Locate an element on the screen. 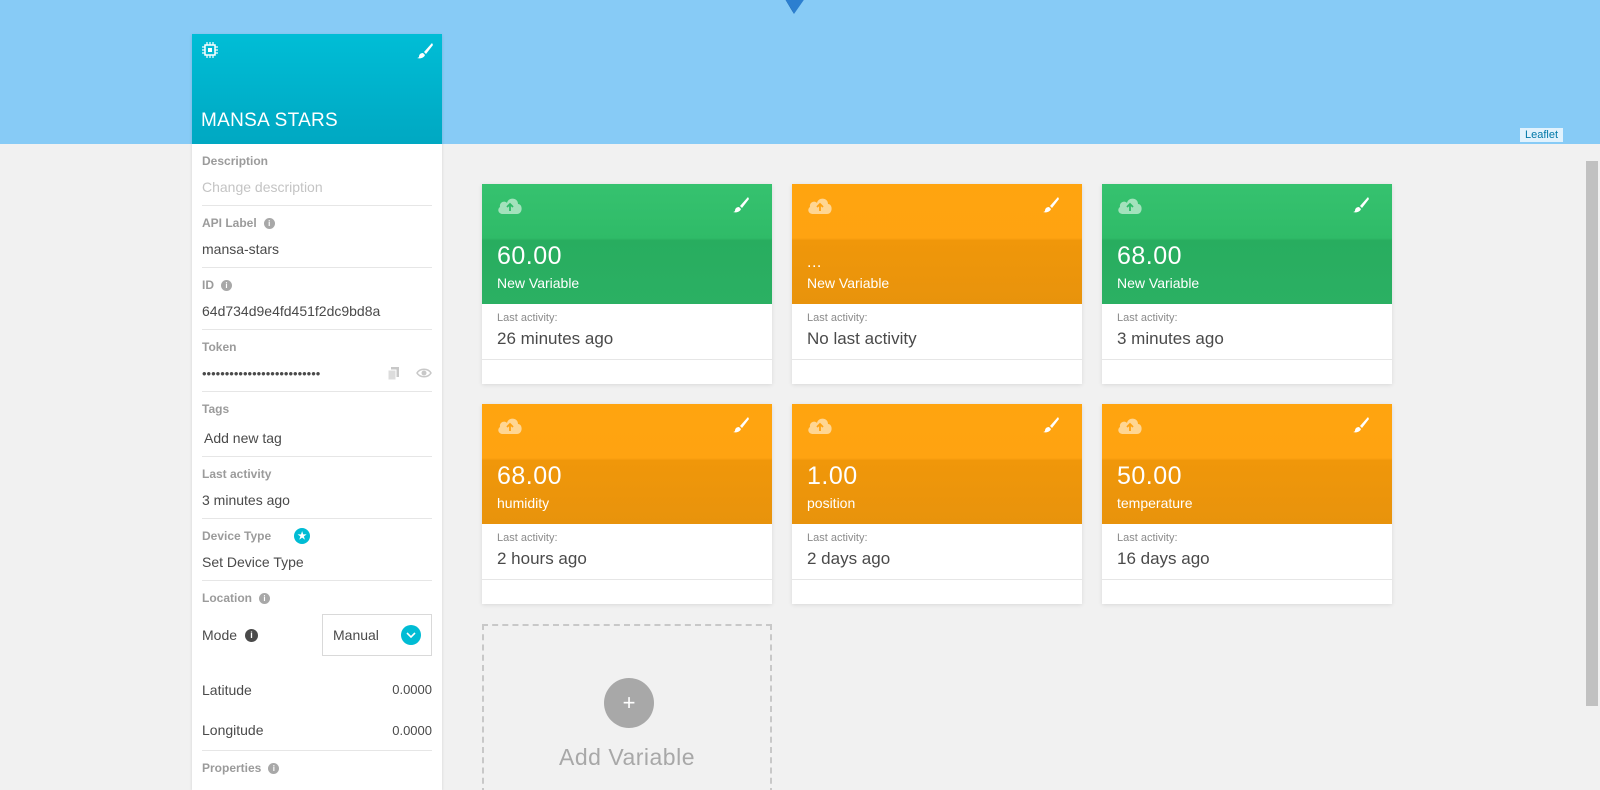  location-label: Location is located at coordinates (227, 598).